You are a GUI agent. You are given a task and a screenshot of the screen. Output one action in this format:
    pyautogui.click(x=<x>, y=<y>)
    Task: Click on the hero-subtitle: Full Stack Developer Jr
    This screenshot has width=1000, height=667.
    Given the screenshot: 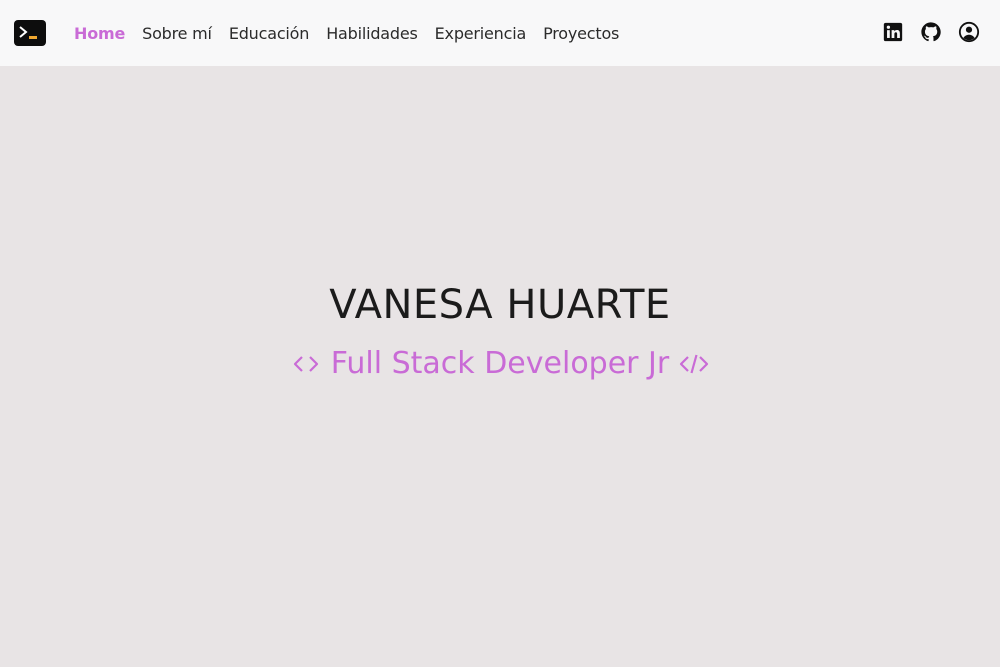 What is the action you would take?
    pyautogui.click(x=500, y=363)
    